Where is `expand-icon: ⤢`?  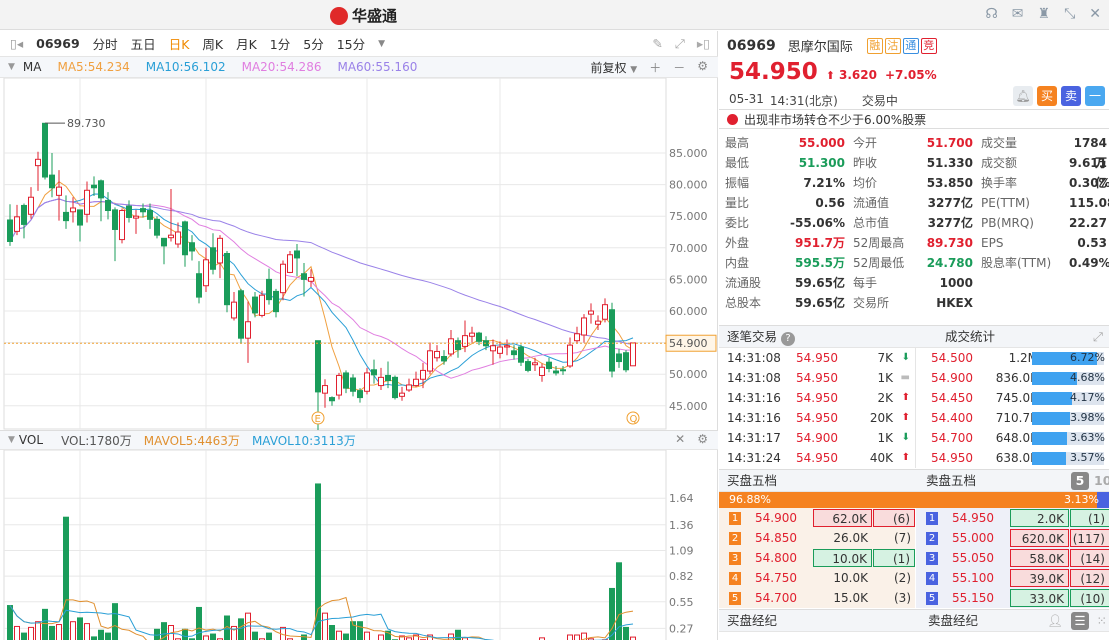 expand-icon: ⤢ is located at coordinates (1098, 337).